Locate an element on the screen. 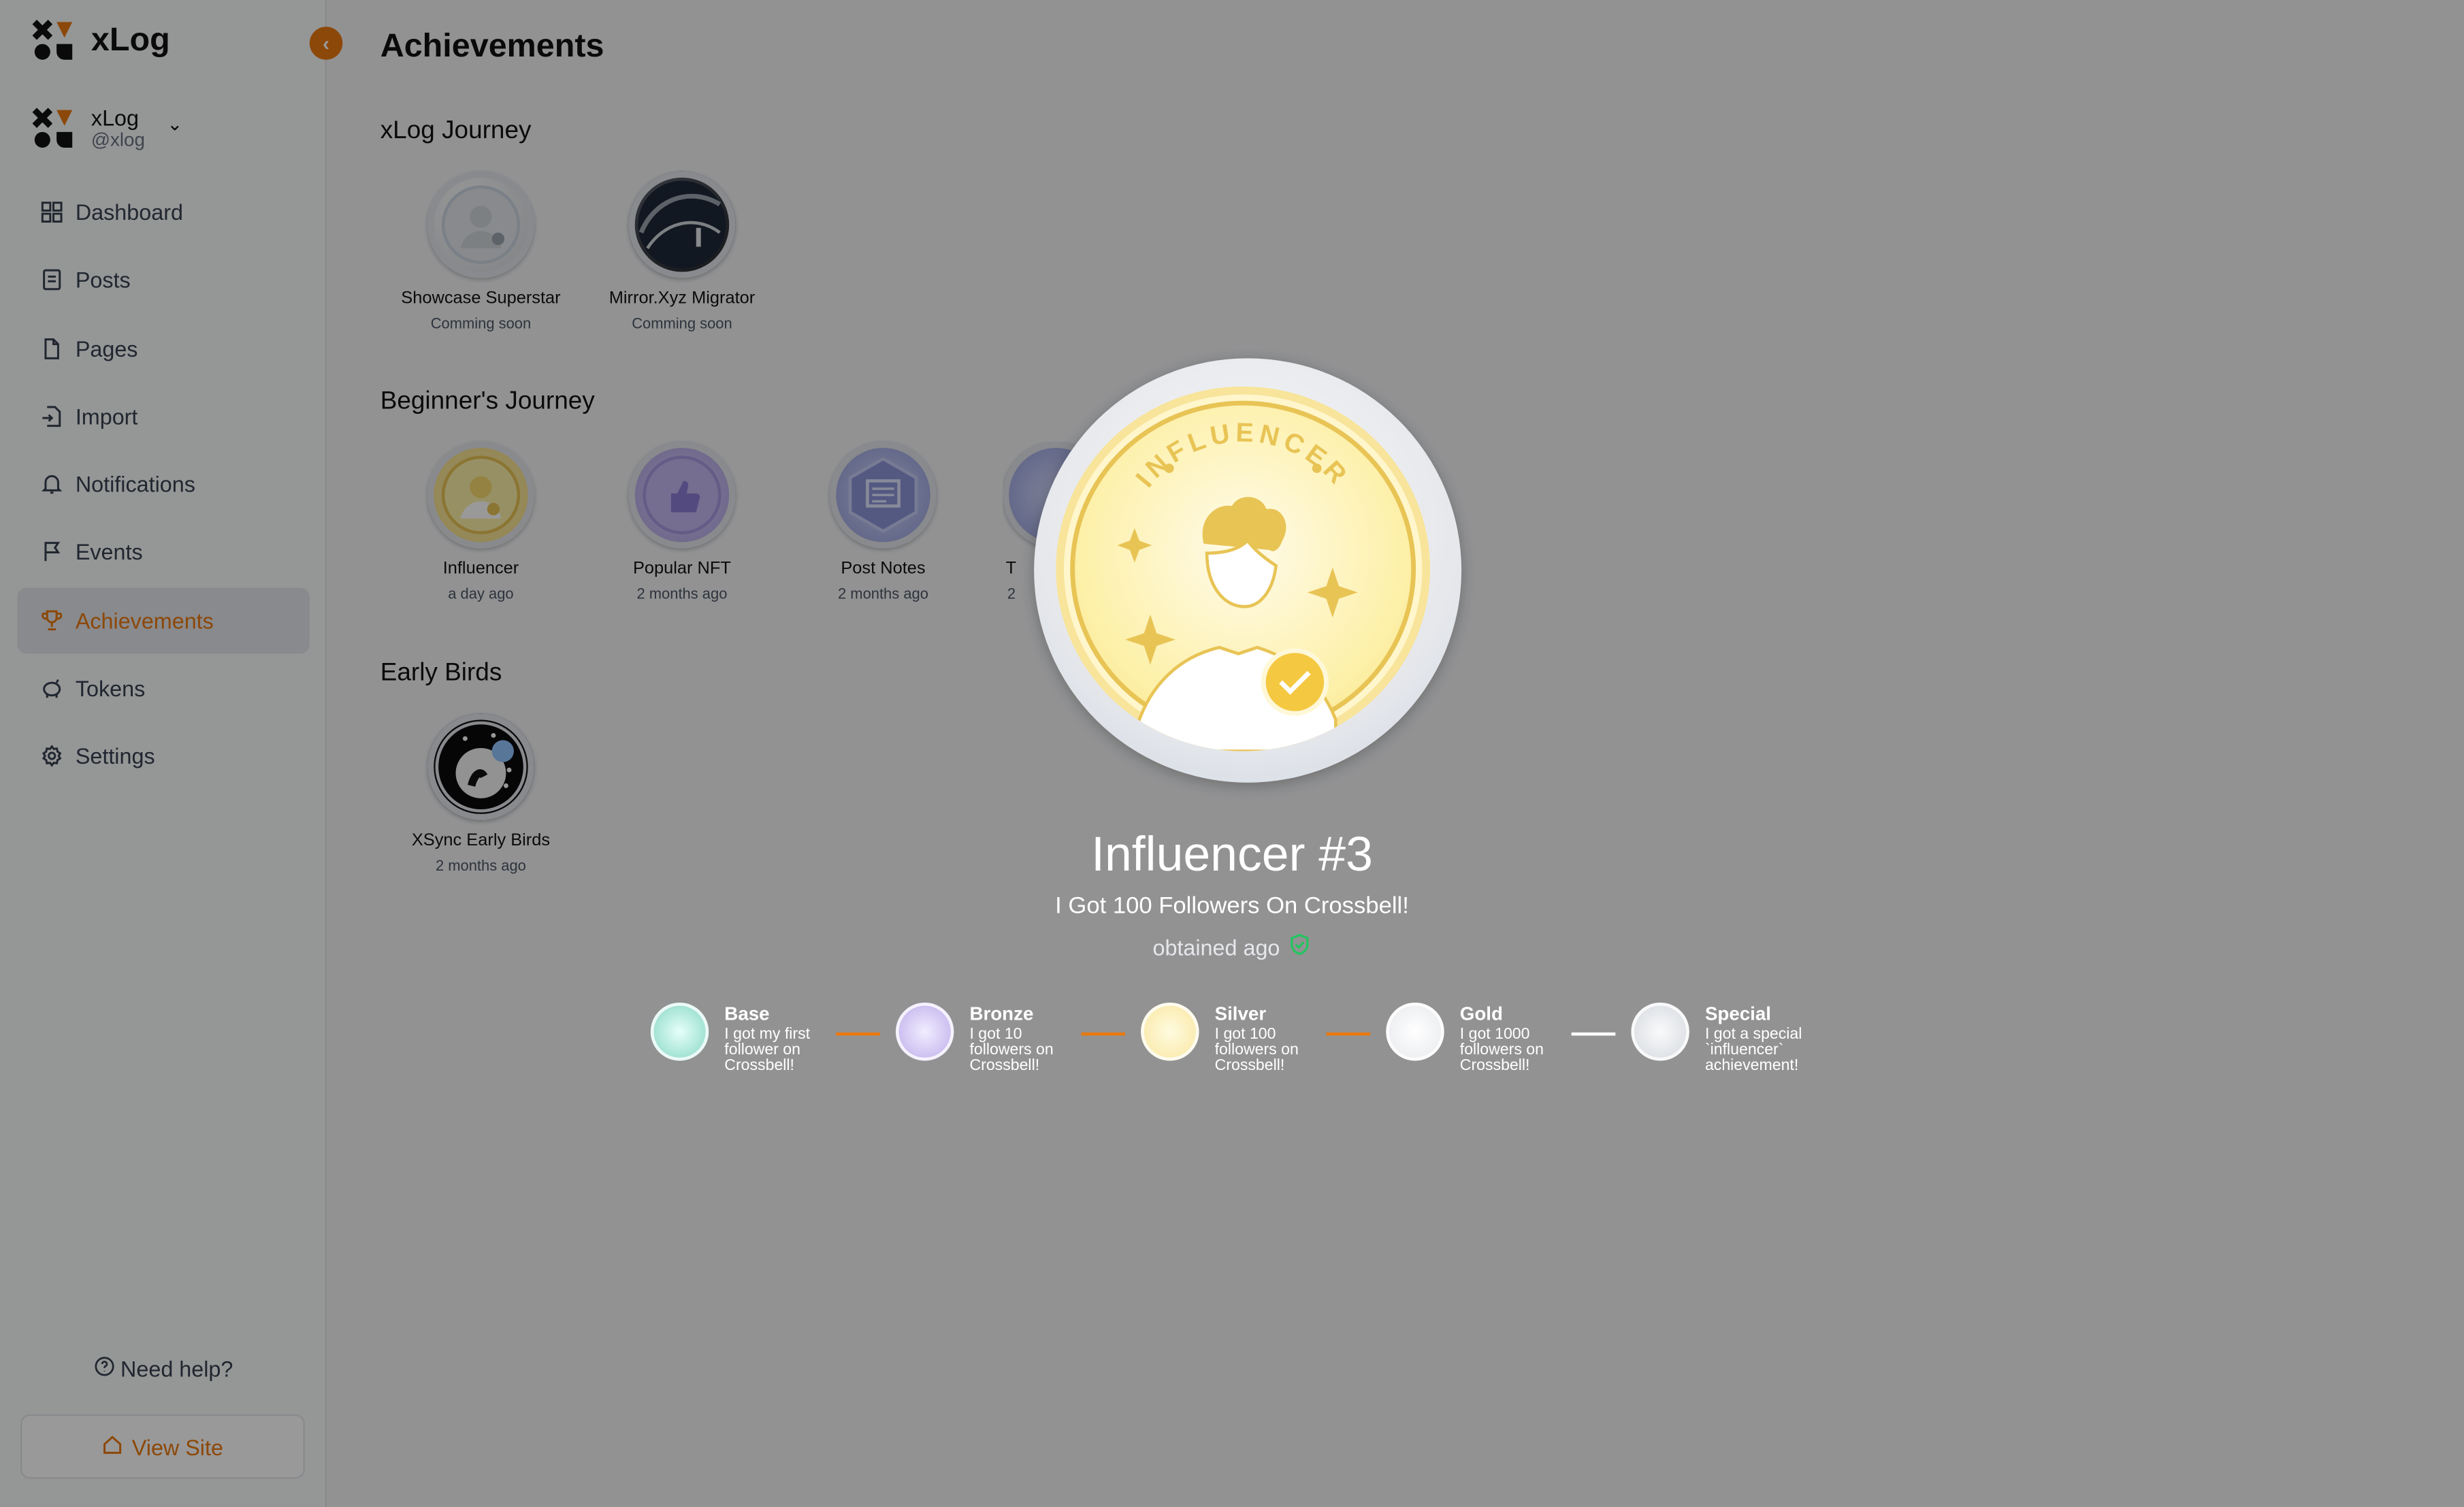 This screenshot has height=1507, width=2464. tier-silver: Silver I got 100 followers on Crossbell! is located at coordinates (1236, 1038).